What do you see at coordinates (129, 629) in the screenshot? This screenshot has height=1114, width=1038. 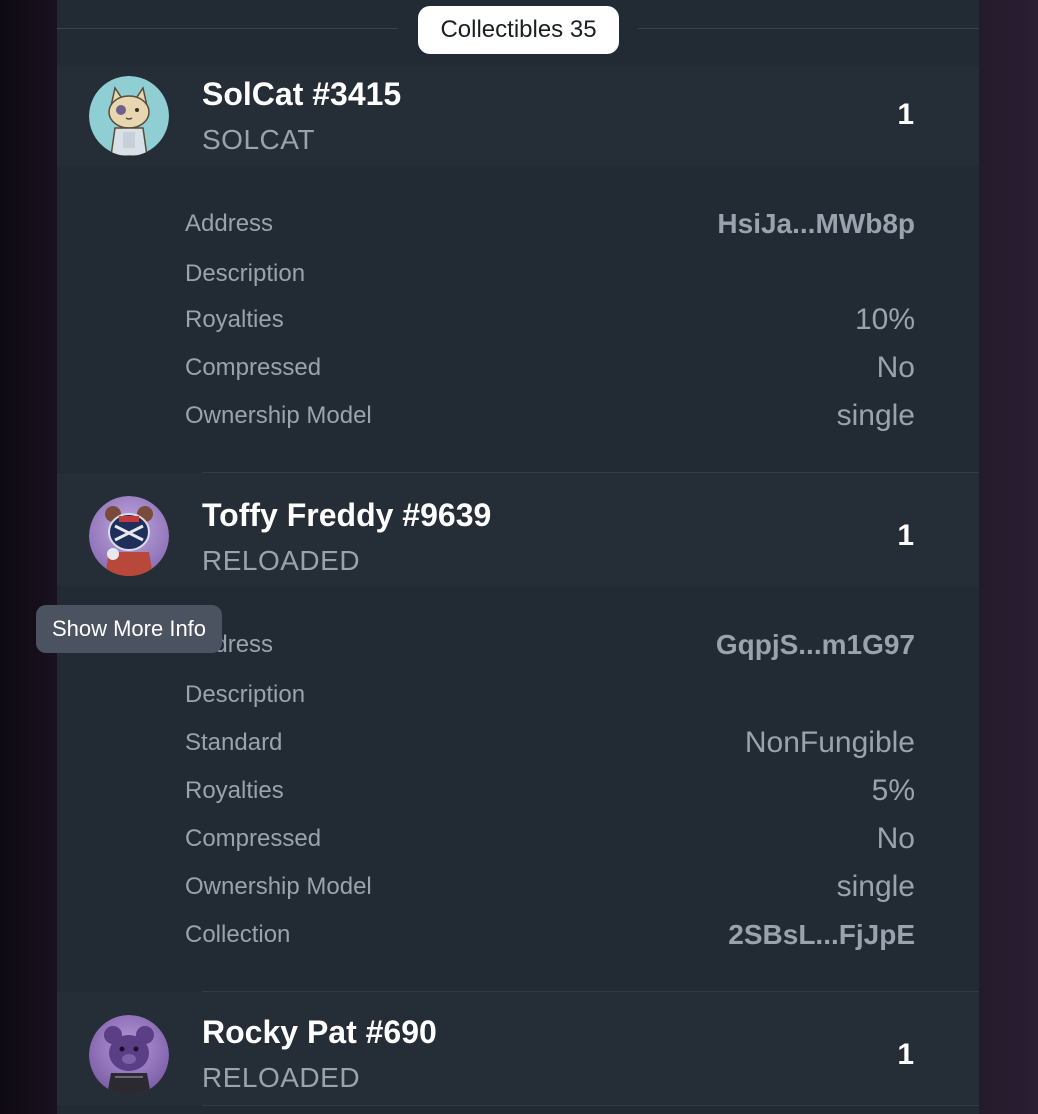 I see `show-more-info-tooltip: Show More Info` at bounding box center [129, 629].